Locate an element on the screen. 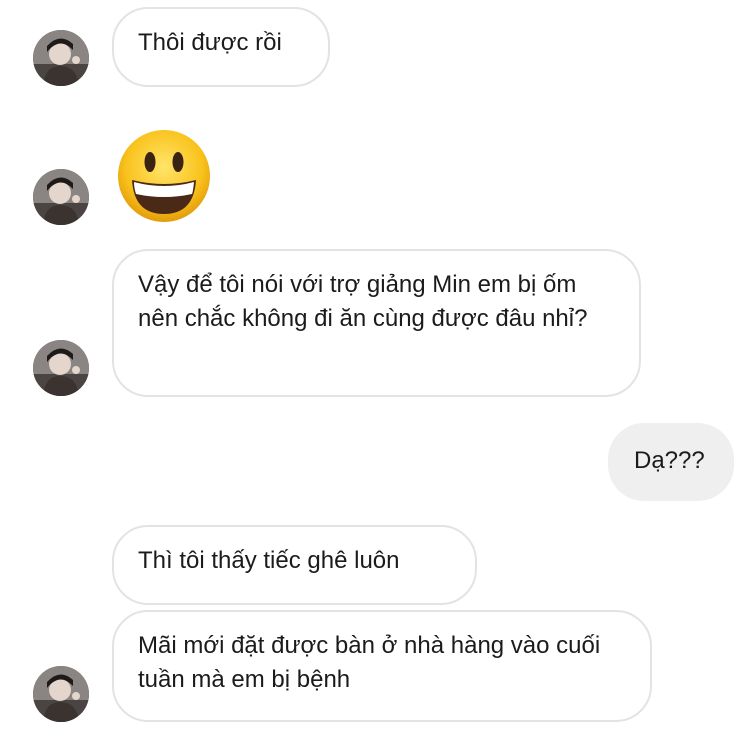  incoming-message-bubble: Thôi được rồi is located at coordinates (221, 47).